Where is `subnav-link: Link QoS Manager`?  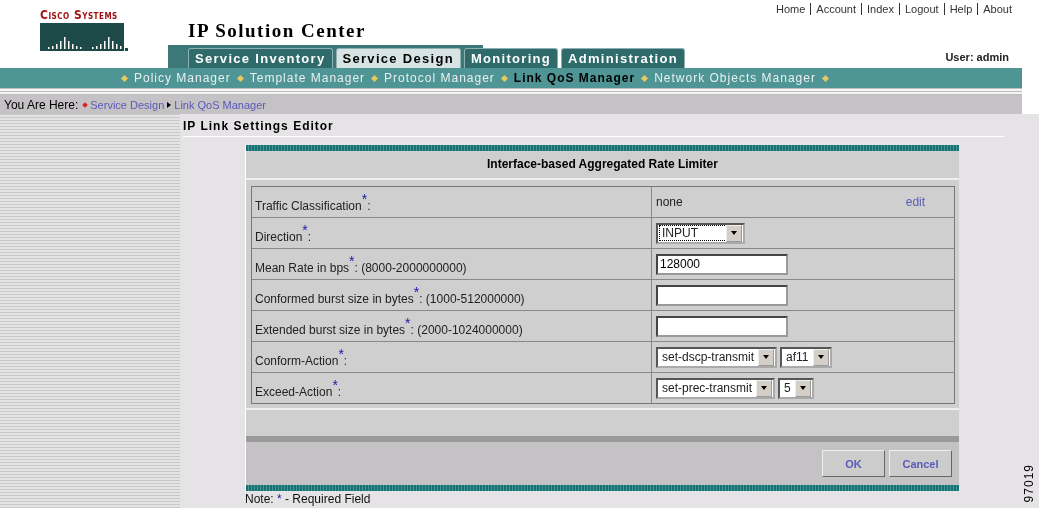 subnav-link: Link QoS Manager is located at coordinates (574, 78).